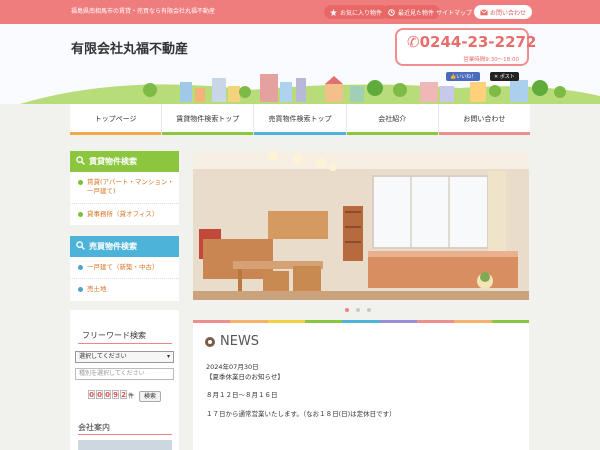 The width and height of the screenshot is (600, 450). I want to click on rent-link-residential: 賃貸(アパート・マンション・一戸建て), so click(124, 188).